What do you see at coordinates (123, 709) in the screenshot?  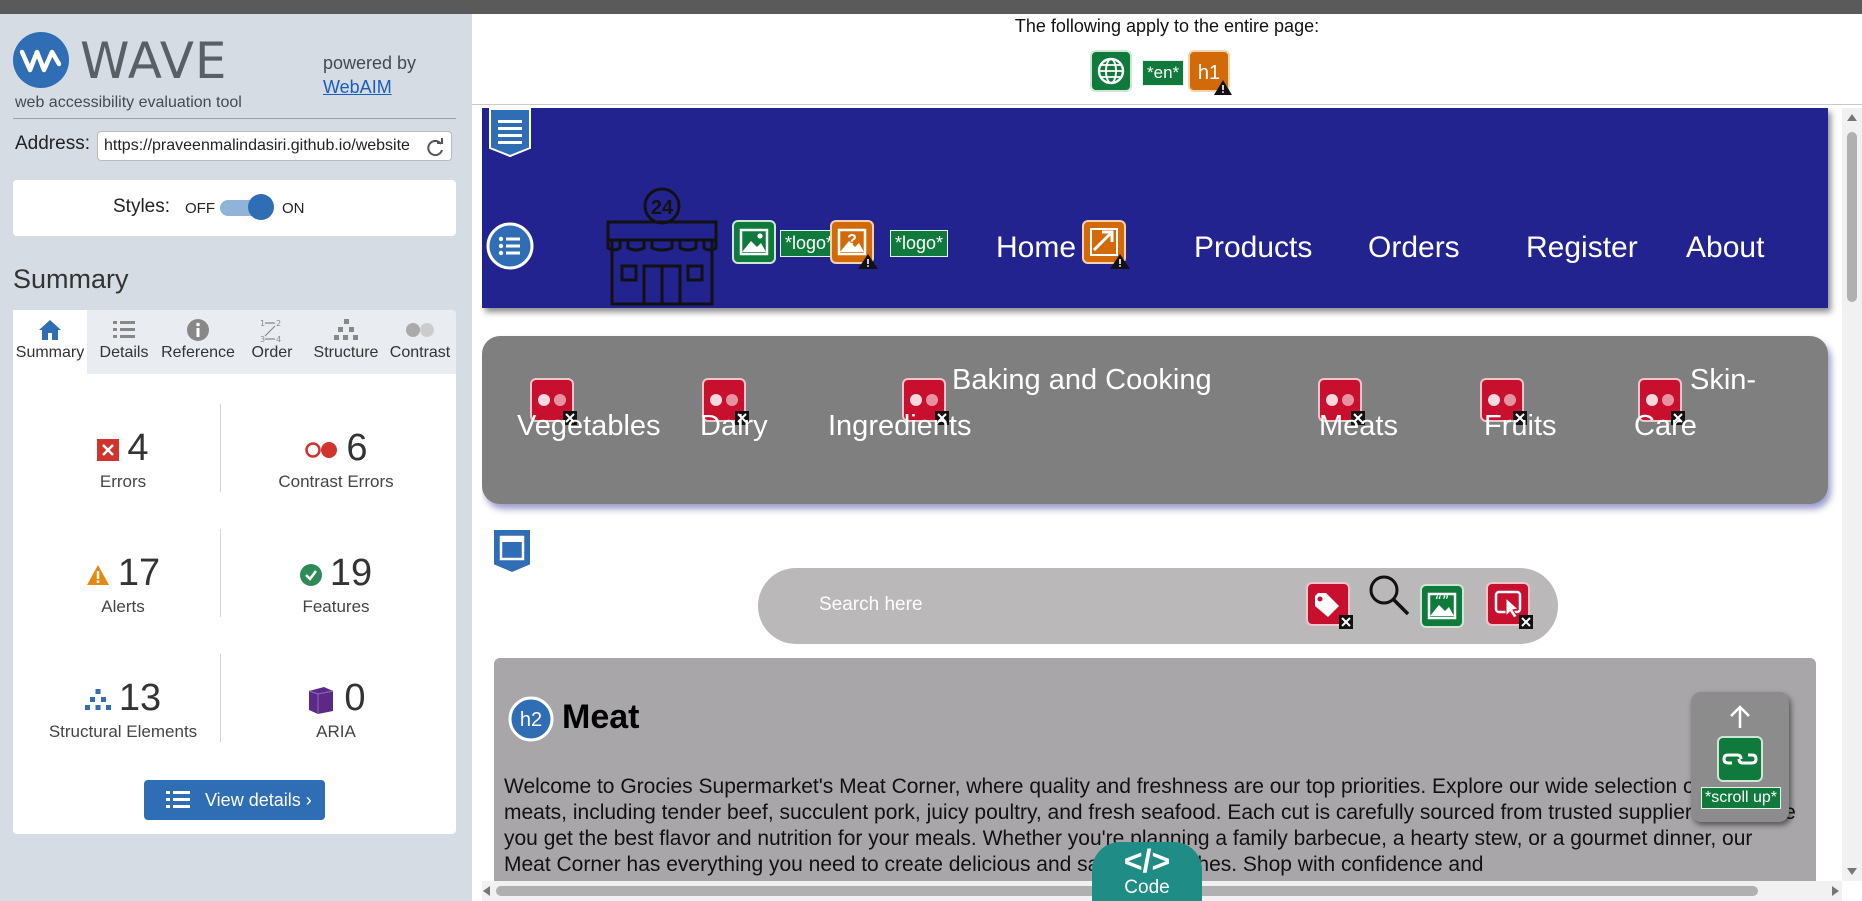 I see `structural-stat: 13 Structural Elements` at bounding box center [123, 709].